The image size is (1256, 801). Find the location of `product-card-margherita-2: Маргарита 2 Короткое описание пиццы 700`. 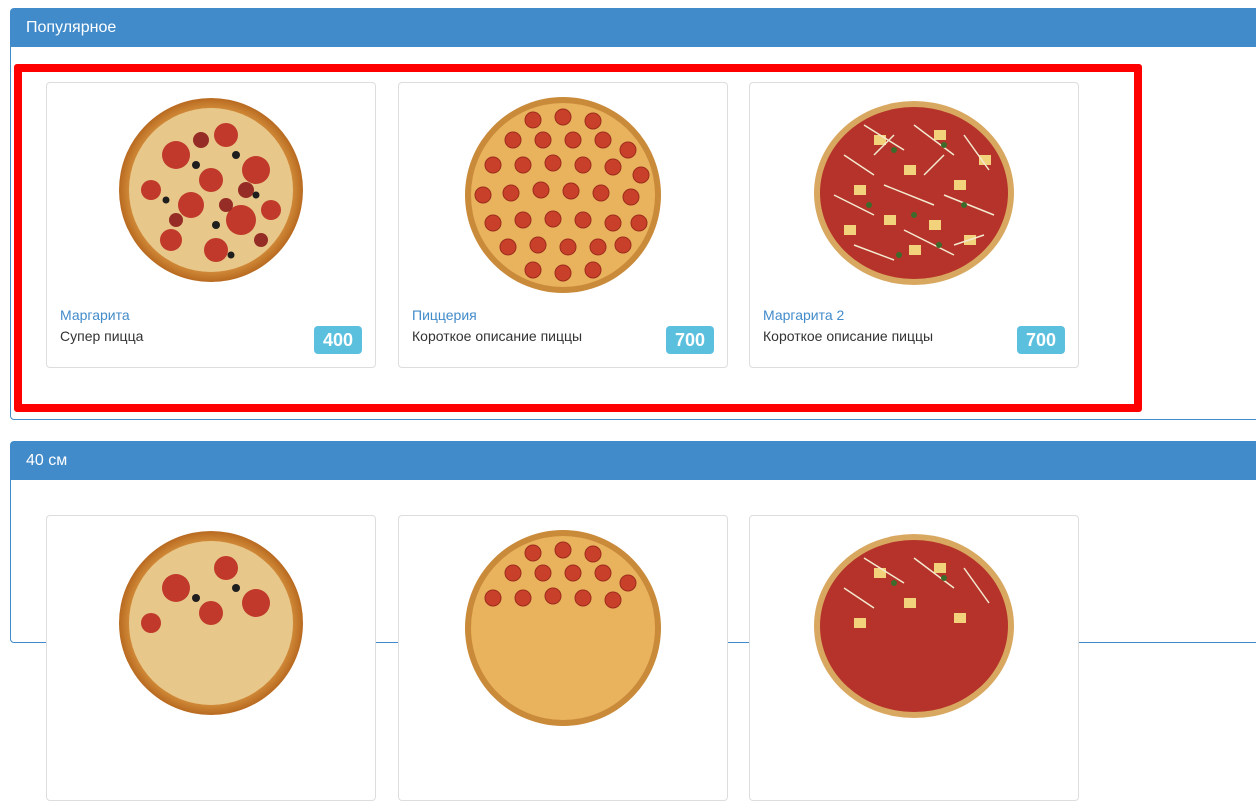

product-card-margherita-2: Маргарита 2 Короткое описание пиццы 700 is located at coordinates (914, 225).